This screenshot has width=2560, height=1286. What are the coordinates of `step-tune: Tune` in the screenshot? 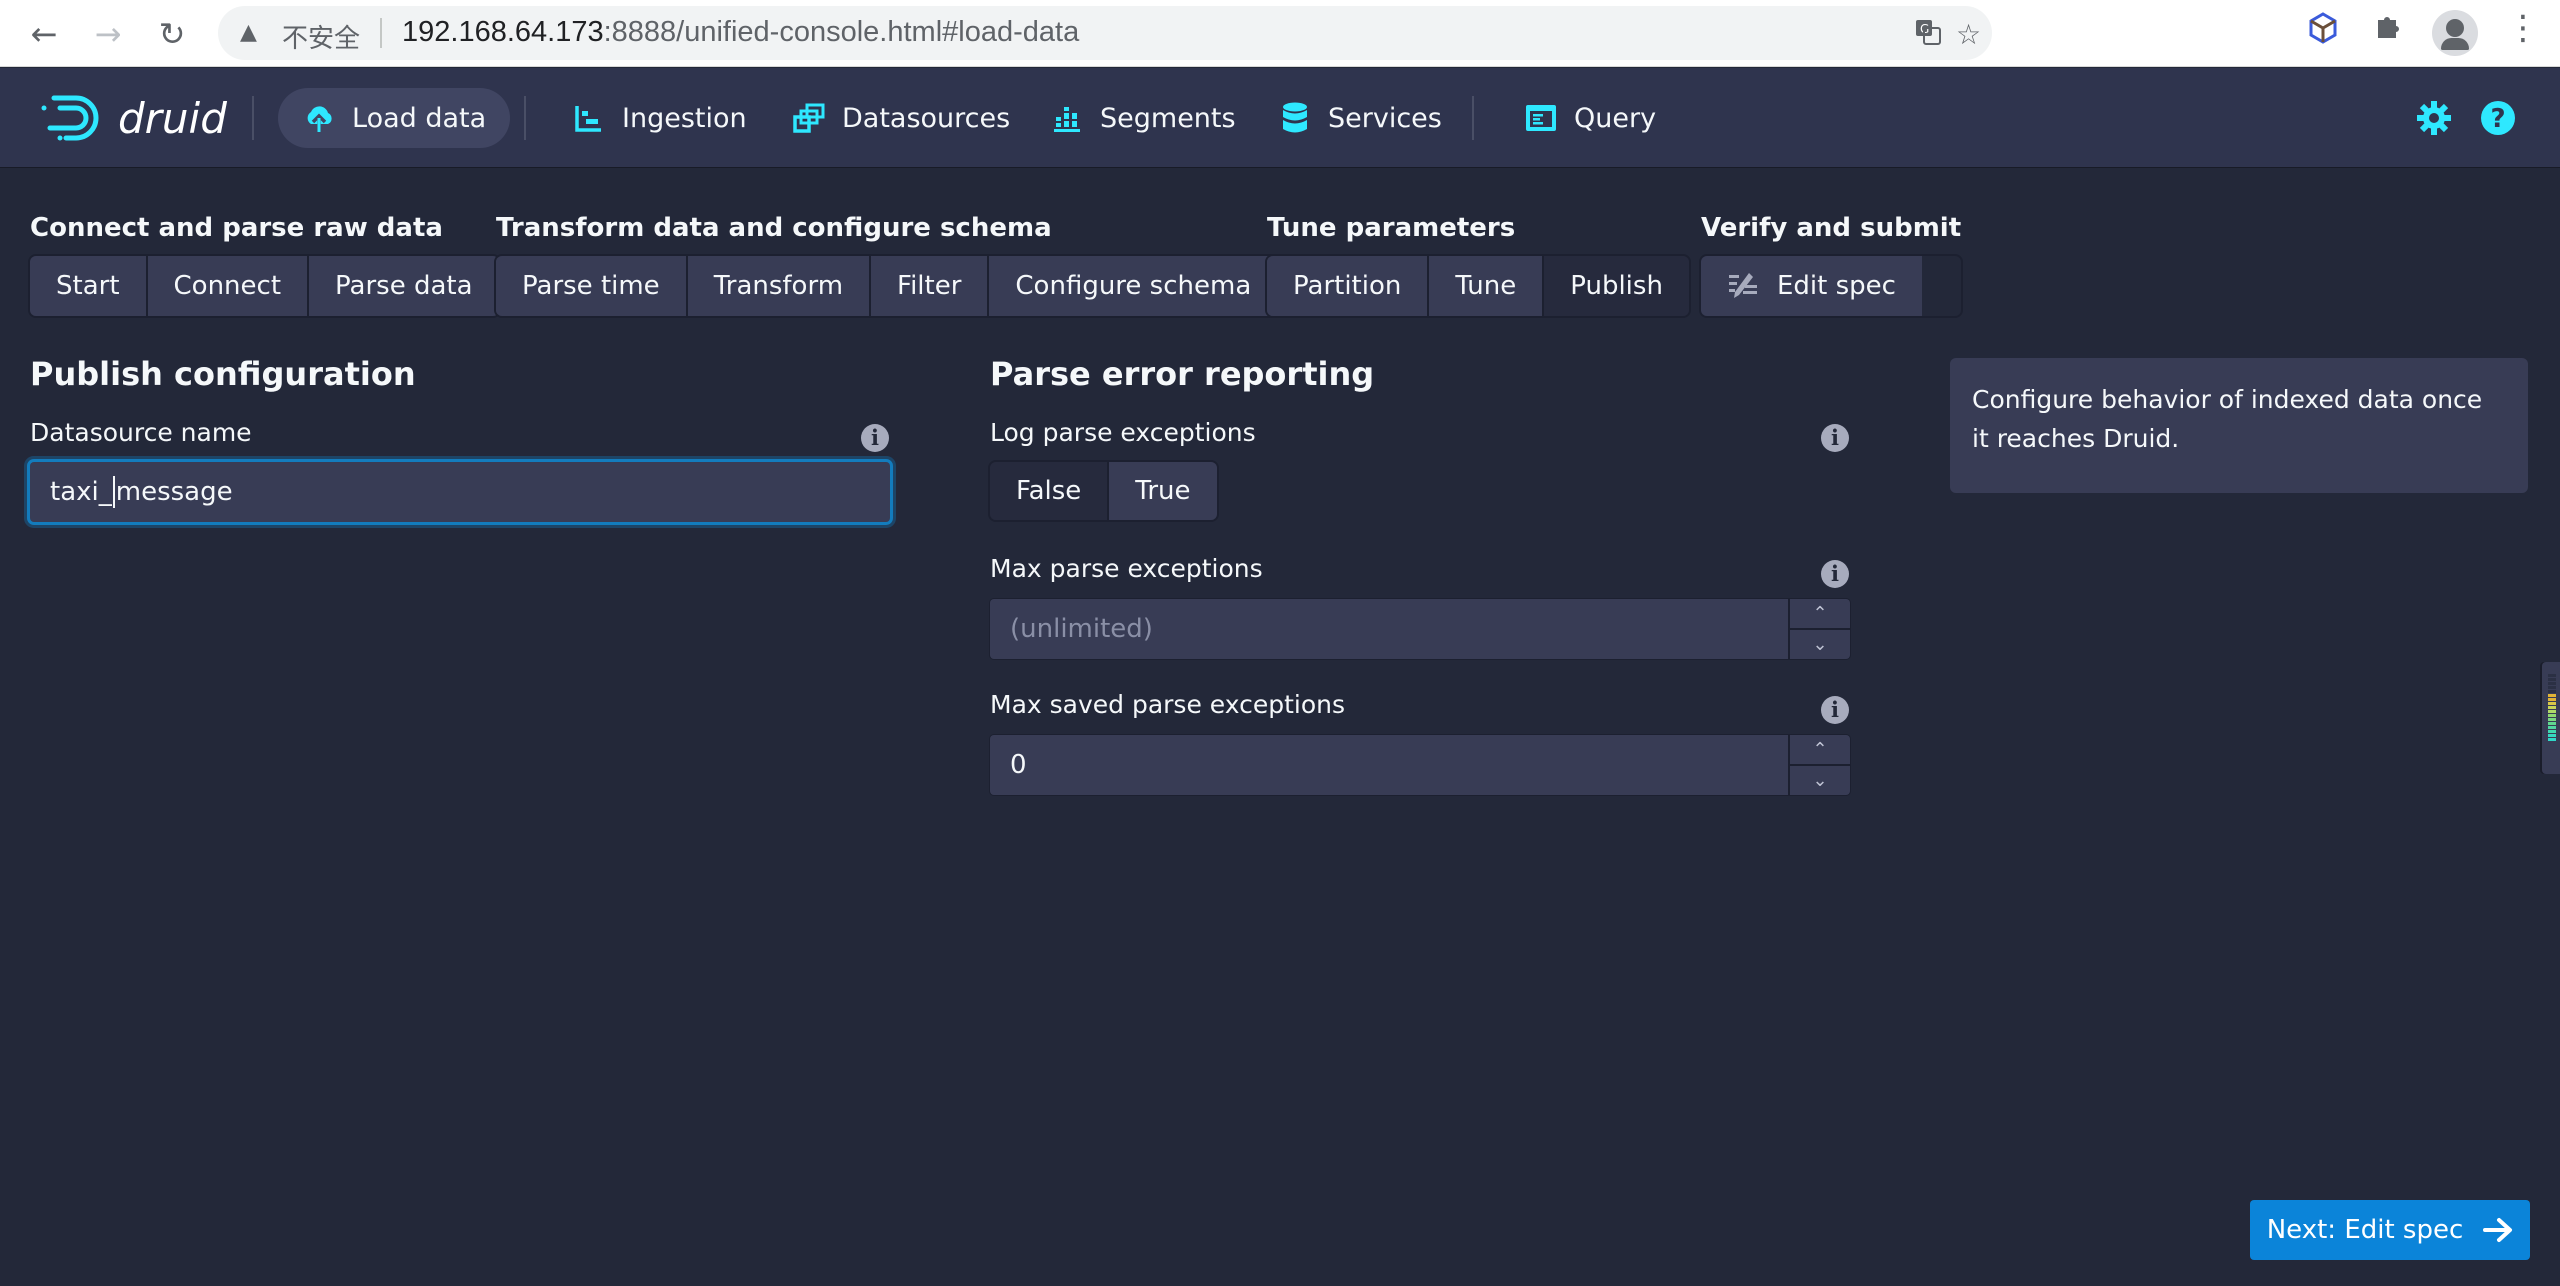 It's located at (1487, 286).